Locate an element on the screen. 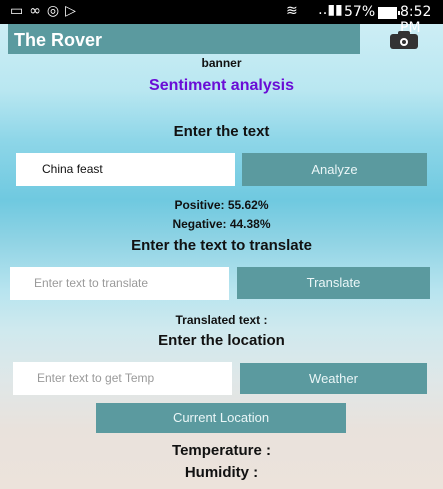  sentiment-heading: Sentiment analysis is located at coordinates (221, 85).